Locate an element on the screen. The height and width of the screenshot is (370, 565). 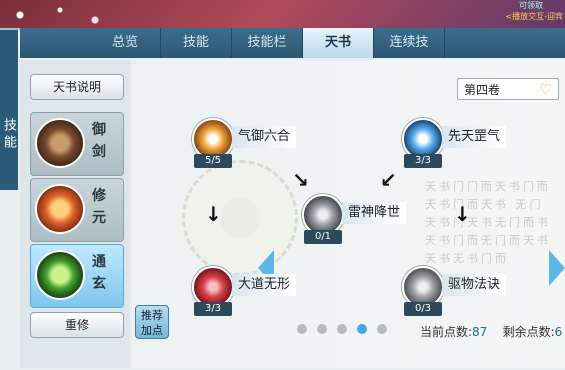
next-page-arrow is located at coordinates (557, 268).